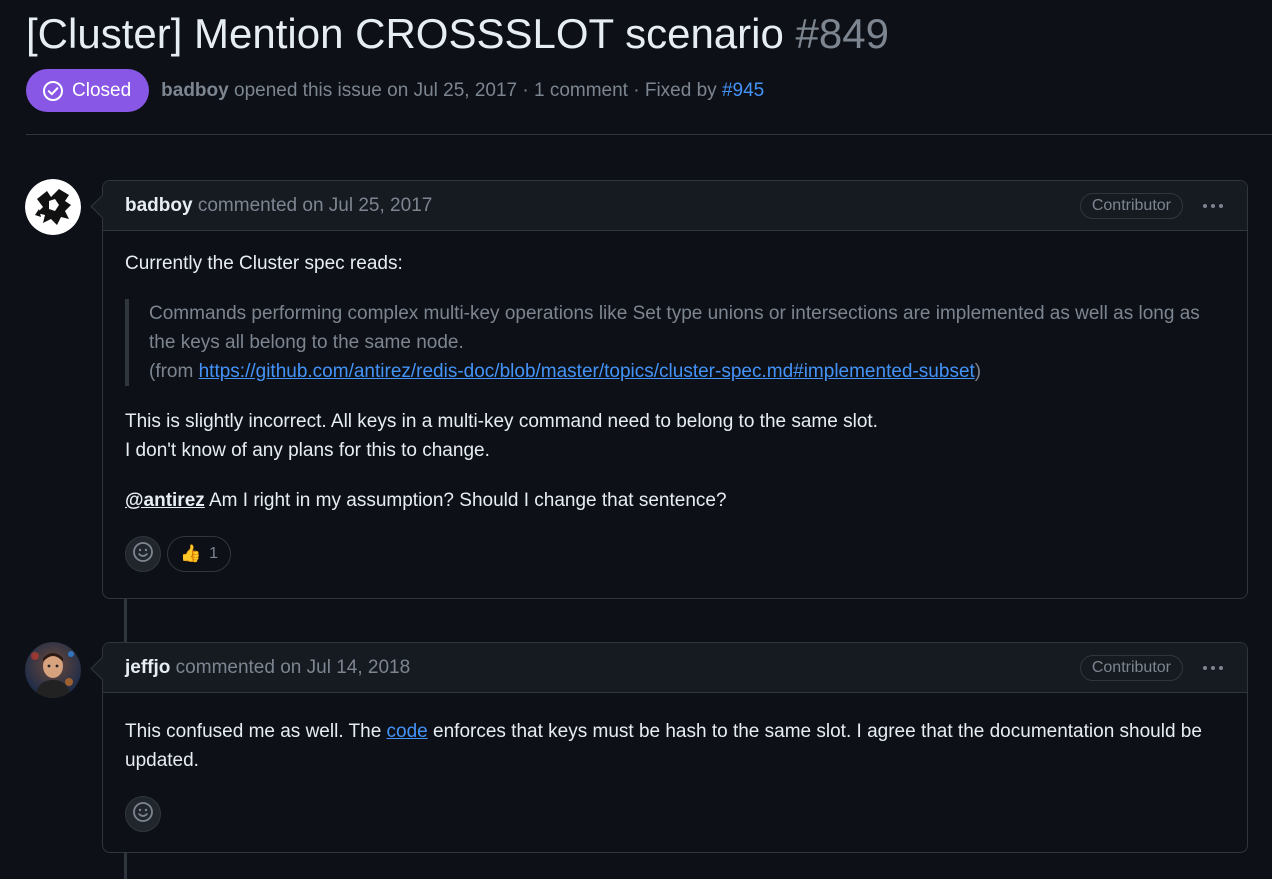 This screenshot has width=1272, height=879. What do you see at coordinates (313, 205) in the screenshot?
I see `comment-date: commented on Jul 25, 2017` at bounding box center [313, 205].